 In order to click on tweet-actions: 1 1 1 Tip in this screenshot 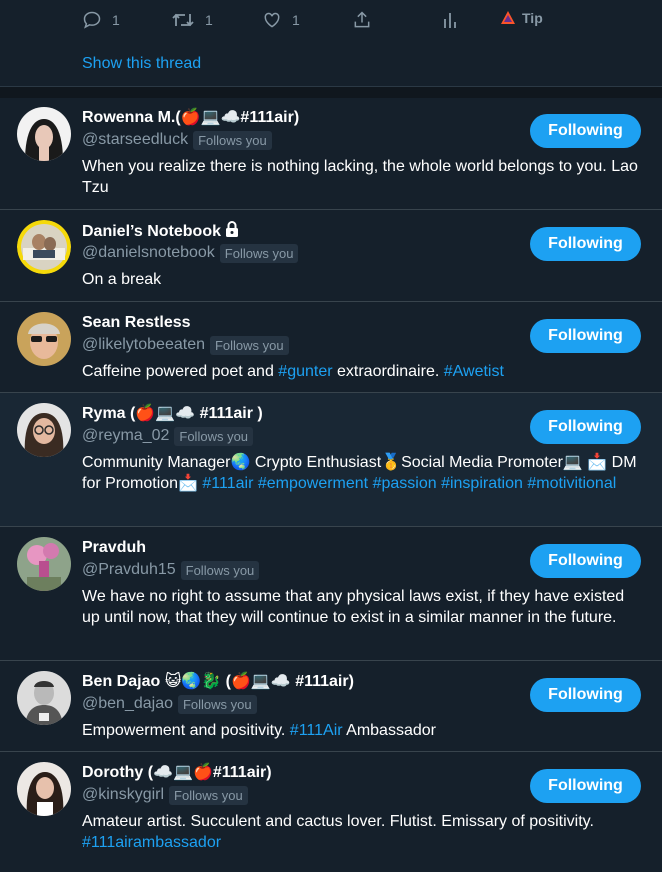, I will do `click(372, 22)`.